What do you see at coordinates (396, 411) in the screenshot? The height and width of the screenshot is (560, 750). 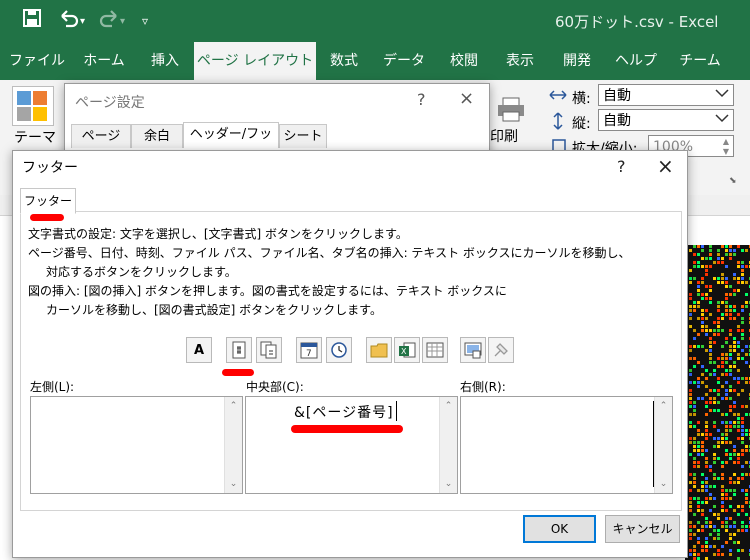 I see `text-cursor` at bounding box center [396, 411].